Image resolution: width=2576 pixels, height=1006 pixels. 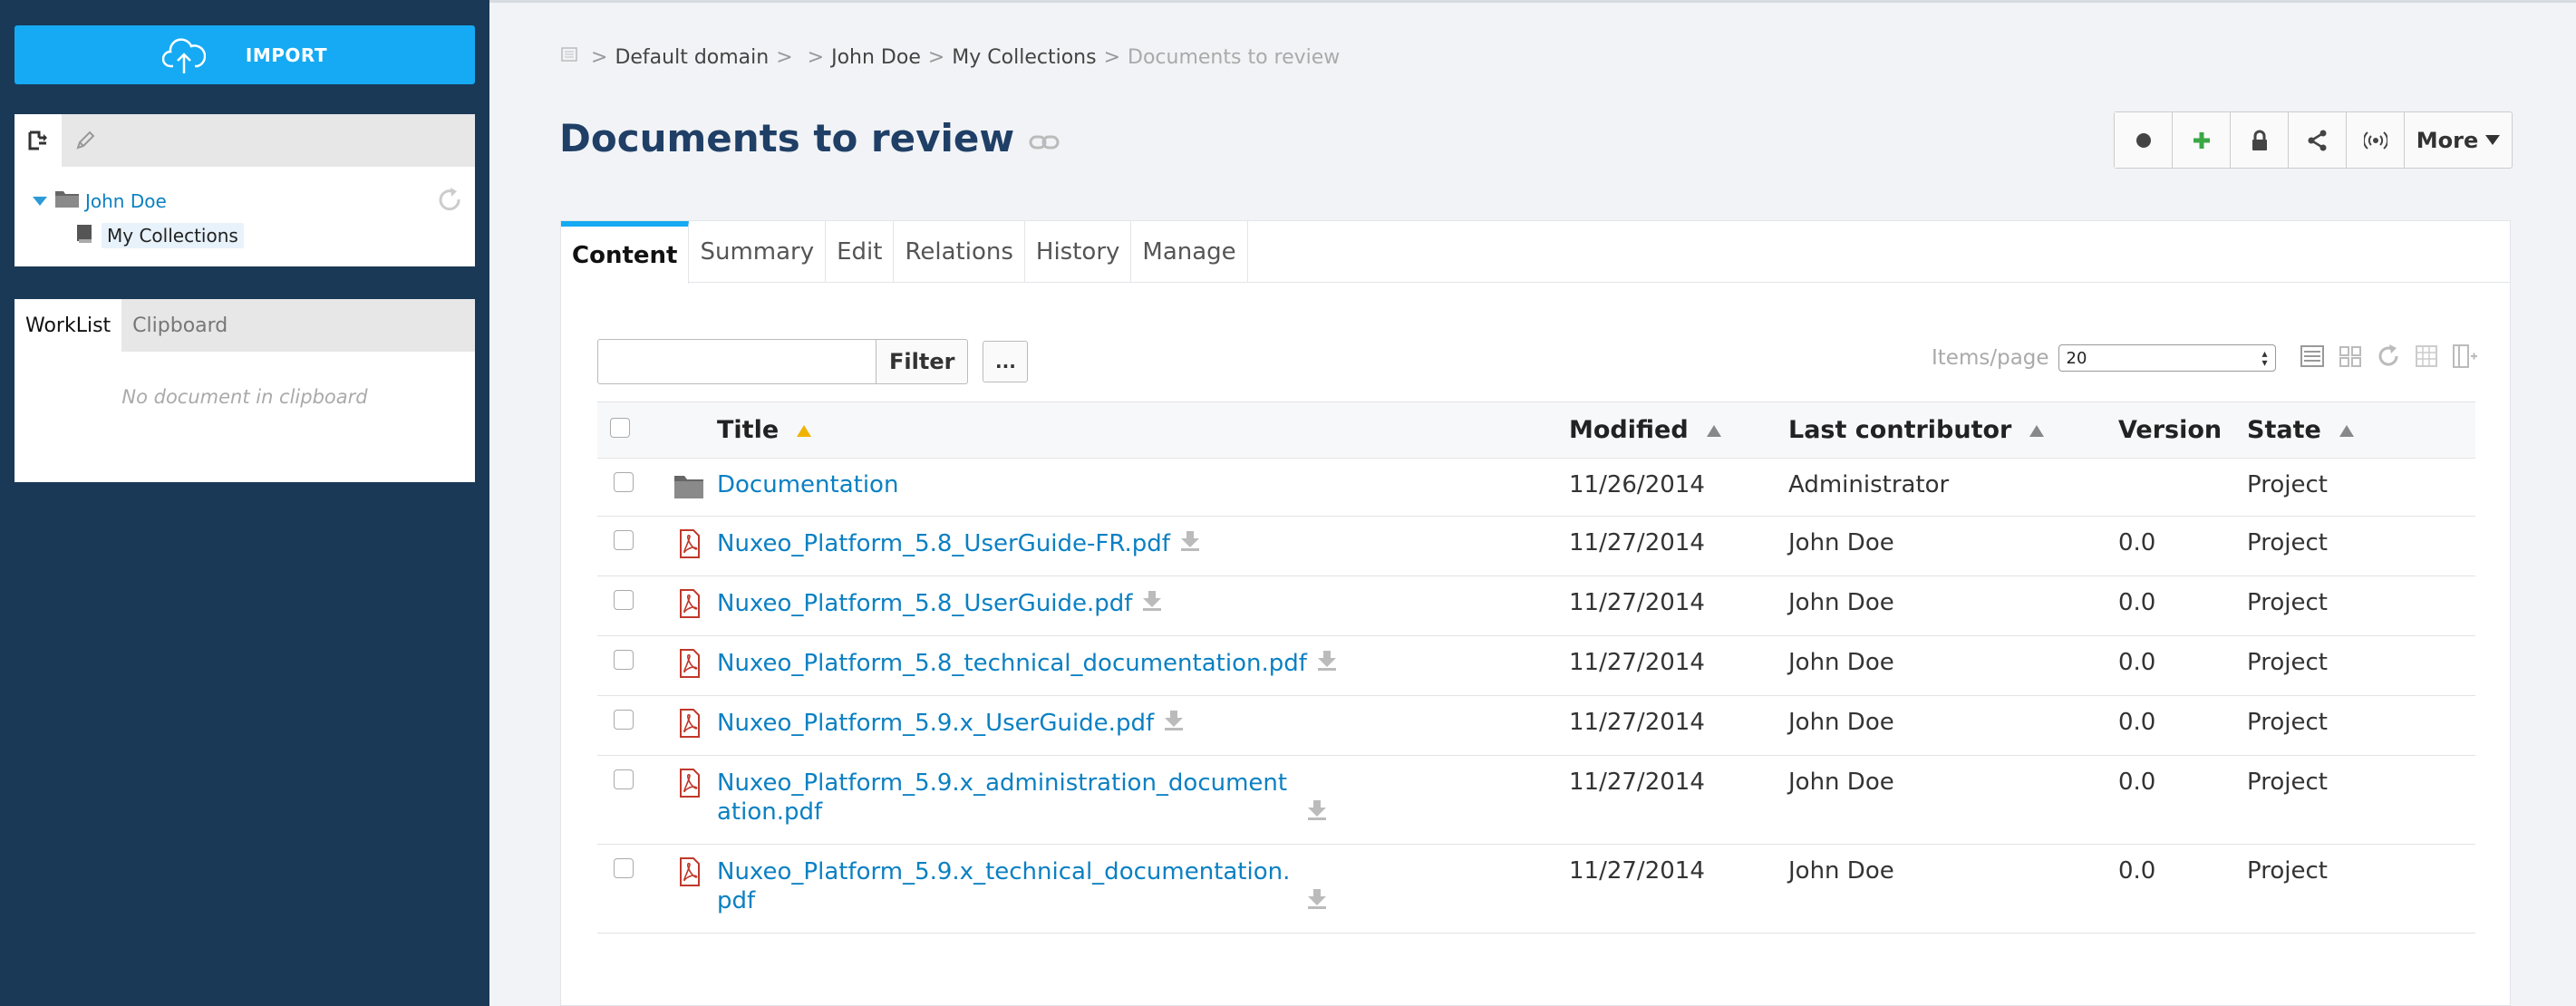 What do you see at coordinates (1678, 430) in the screenshot?
I see `header-modified: Modified` at bounding box center [1678, 430].